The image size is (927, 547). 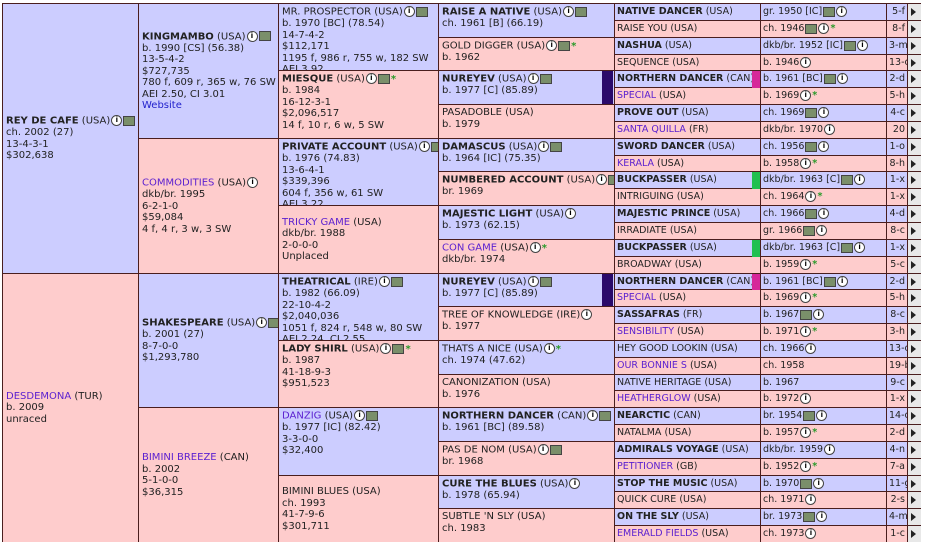 What do you see at coordinates (208, 106) in the screenshot?
I see `website-link: Website` at bounding box center [208, 106].